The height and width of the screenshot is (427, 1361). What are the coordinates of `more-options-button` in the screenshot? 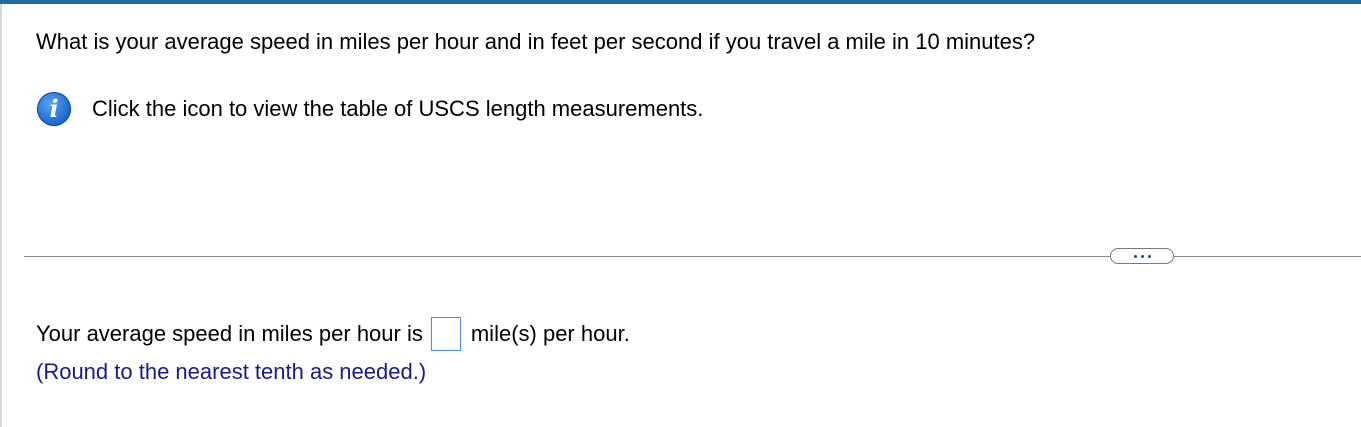 It's located at (1142, 256).